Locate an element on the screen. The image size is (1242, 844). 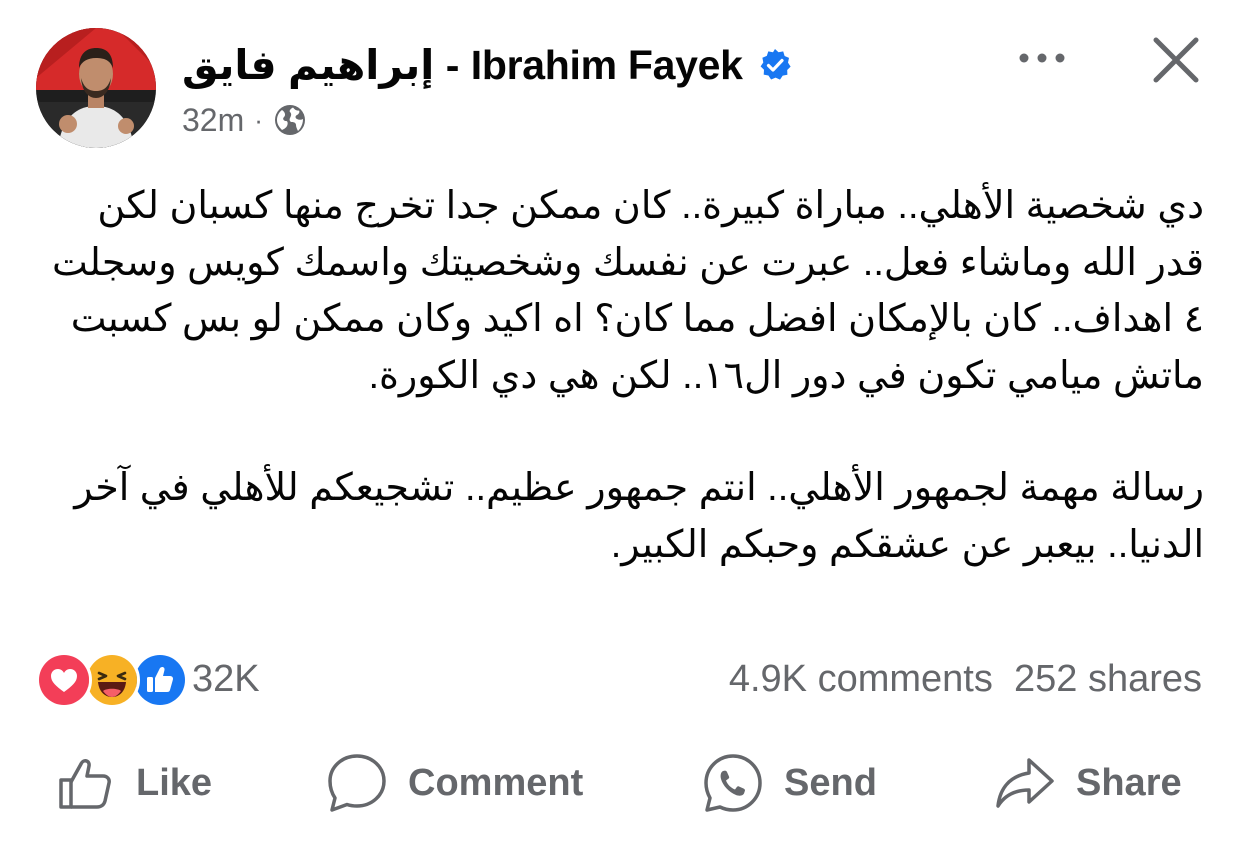
thumbs-up-icon is located at coordinates (85, 784).